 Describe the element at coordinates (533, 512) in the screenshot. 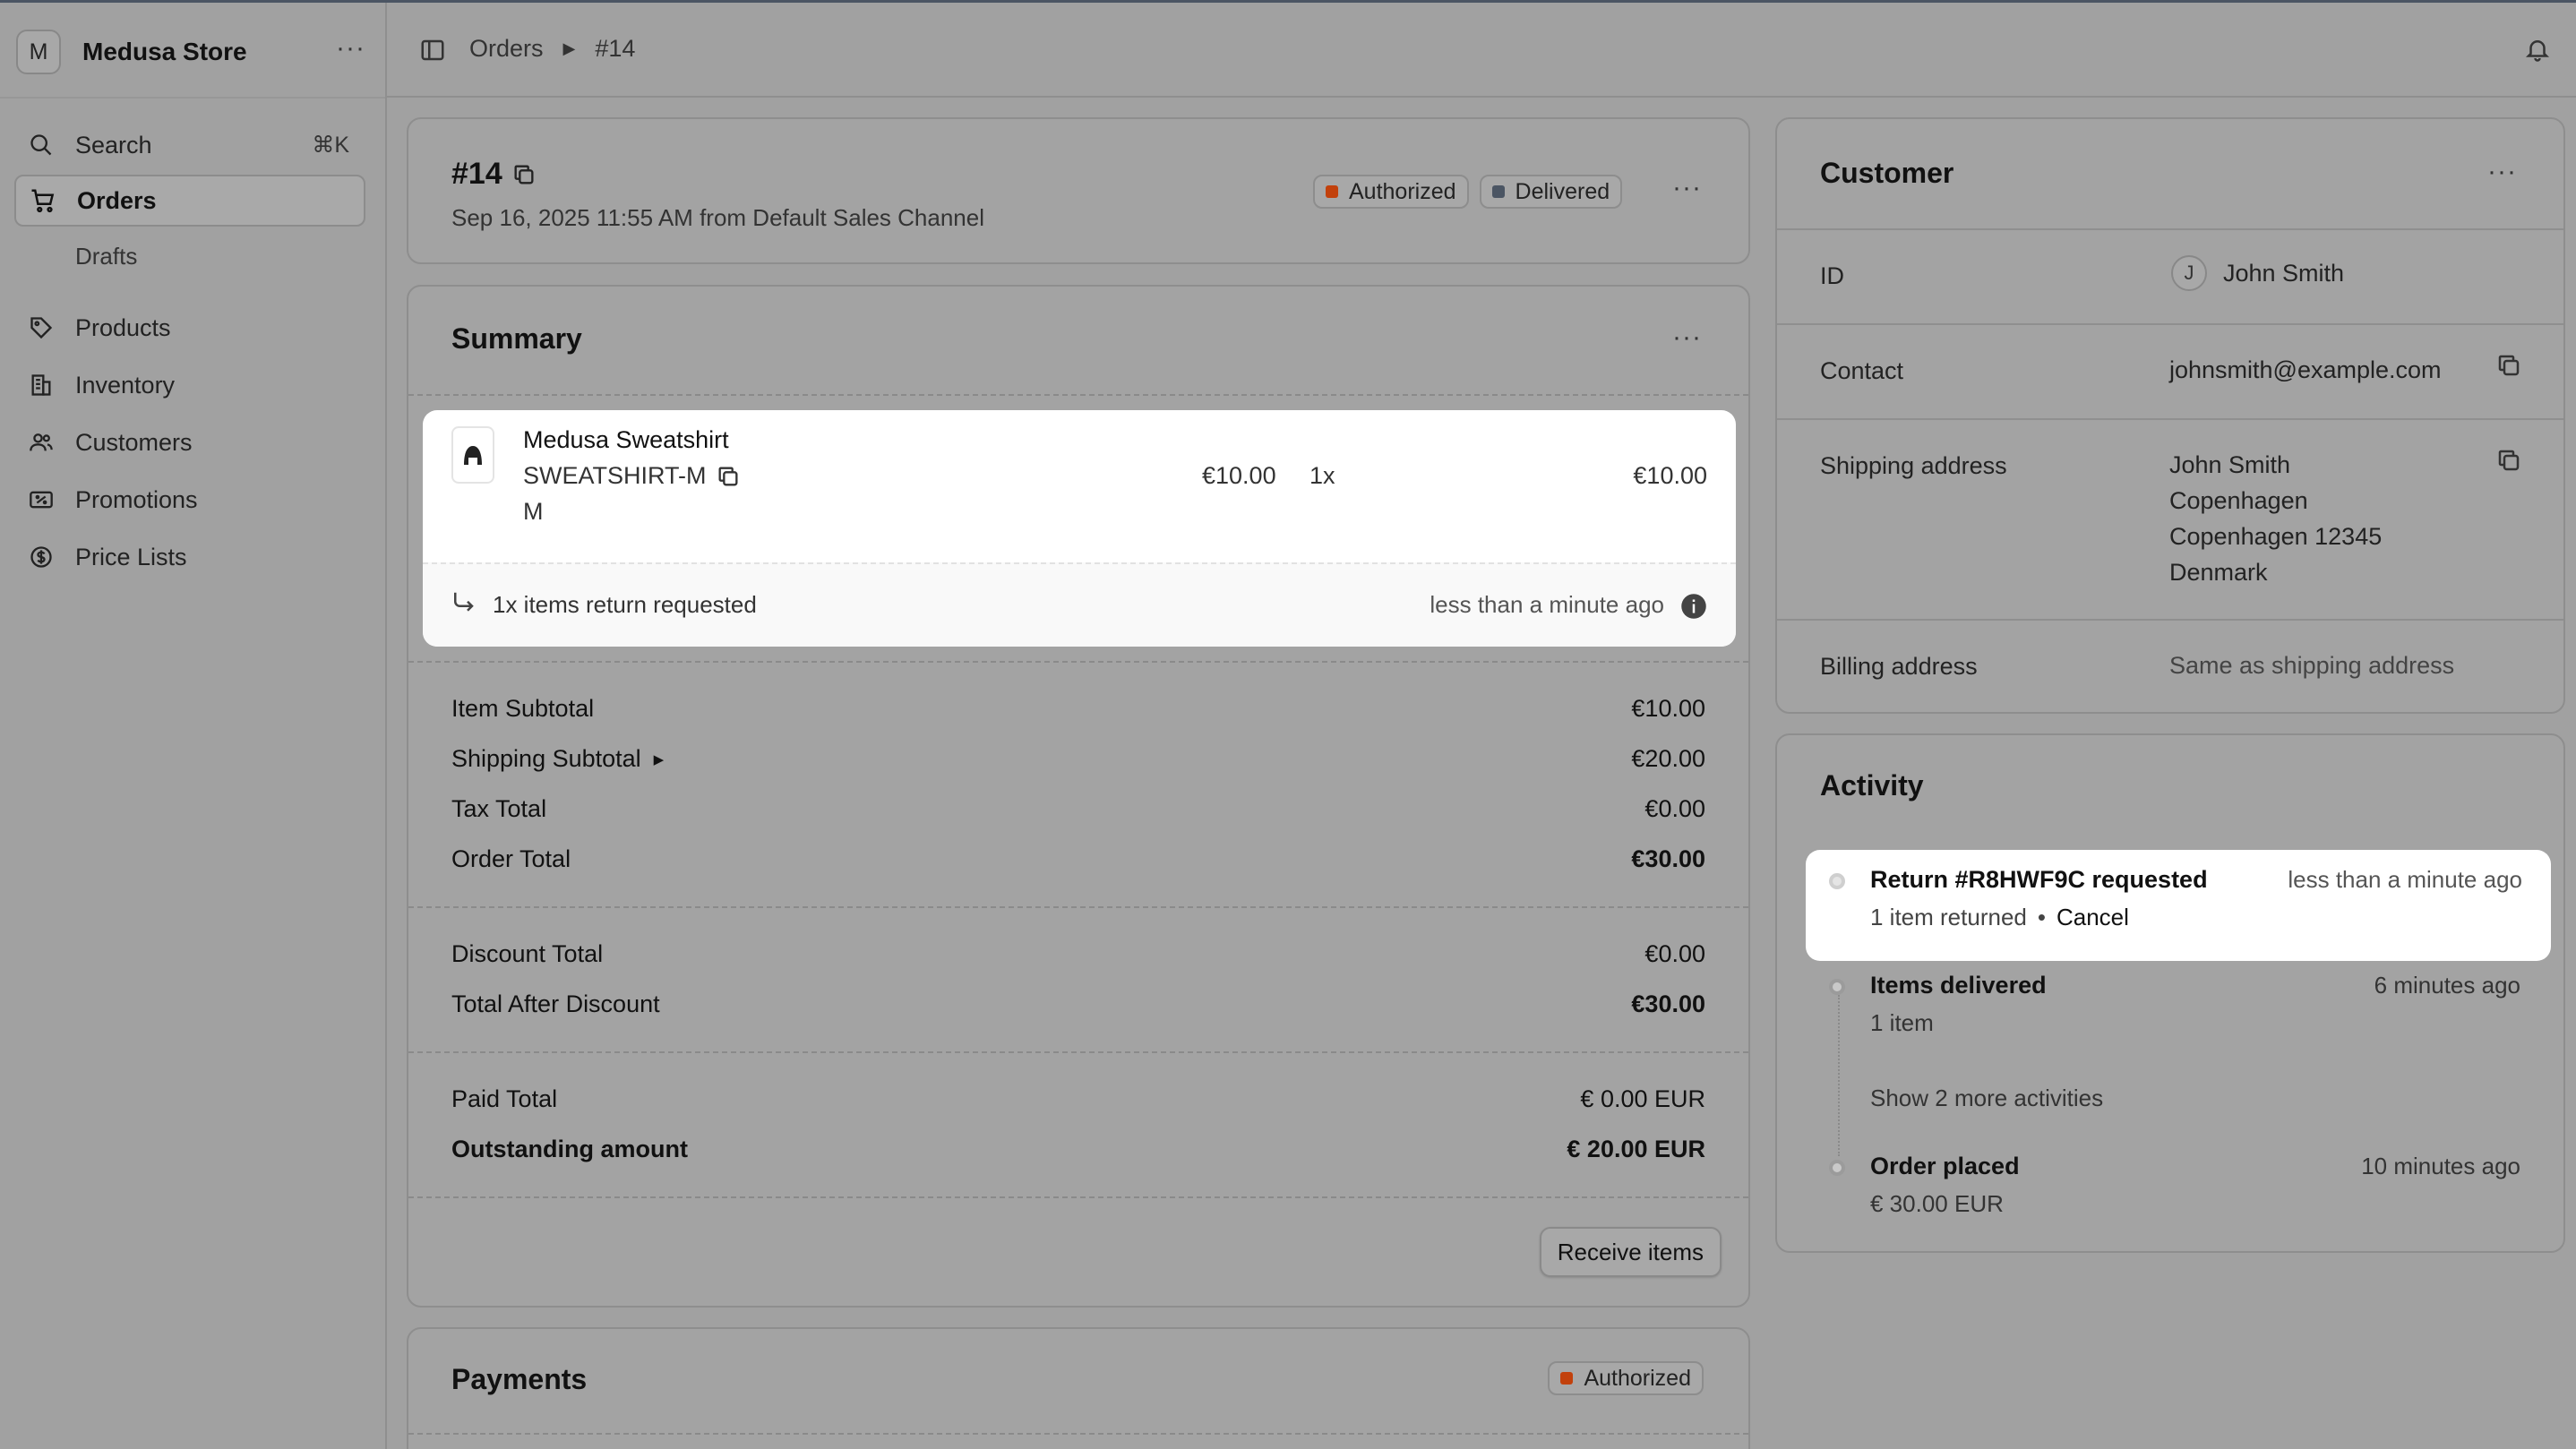

I see `product-variant: M` at that location.